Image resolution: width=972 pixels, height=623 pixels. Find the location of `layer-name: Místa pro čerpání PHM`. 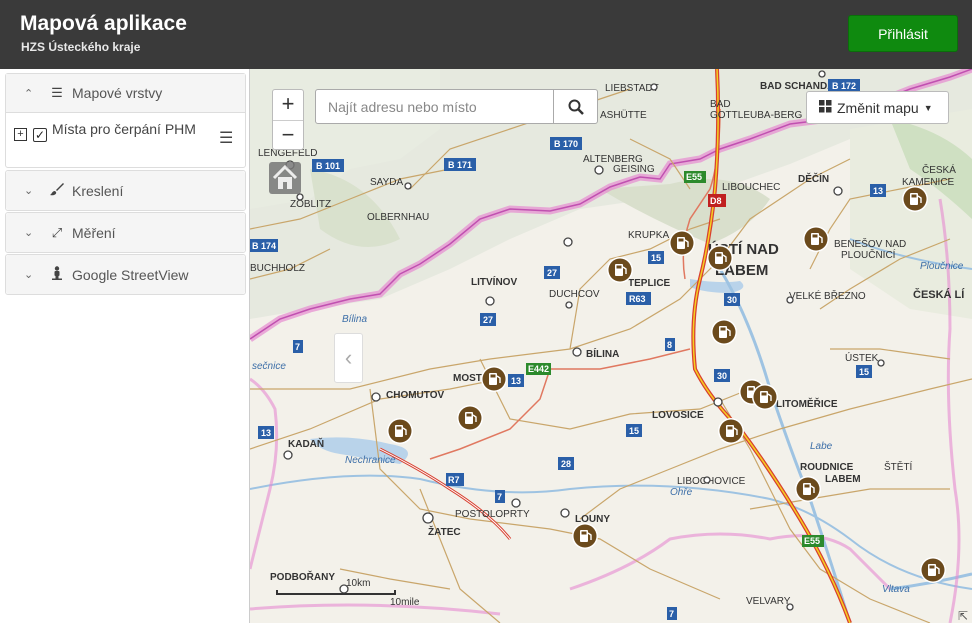

layer-name: Místa pro čerpání PHM is located at coordinates (124, 129).